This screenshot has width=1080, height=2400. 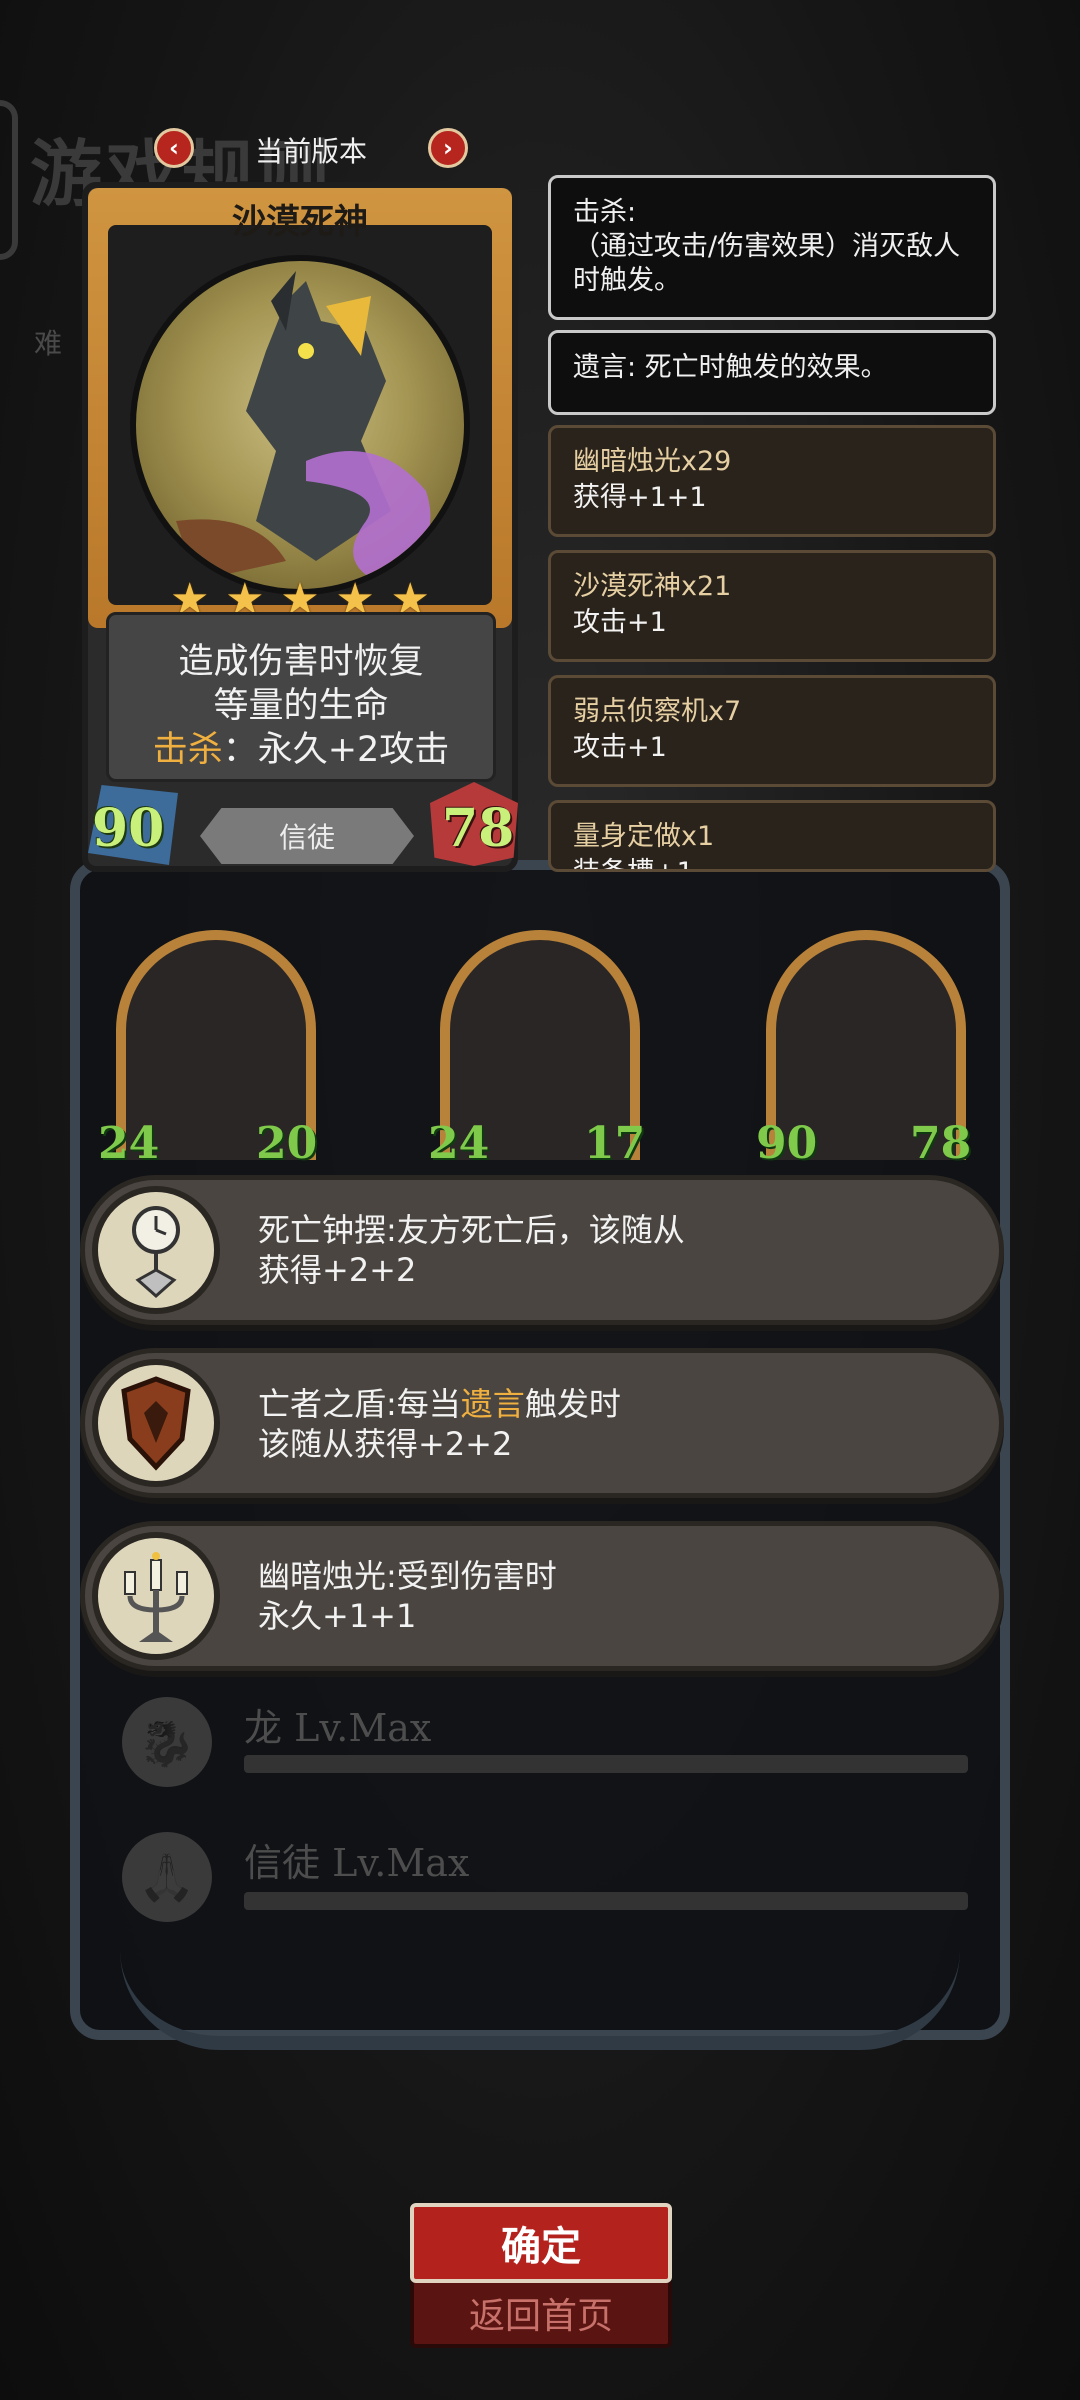 What do you see at coordinates (311, 151) in the screenshot?
I see `version-label: 当前版本` at bounding box center [311, 151].